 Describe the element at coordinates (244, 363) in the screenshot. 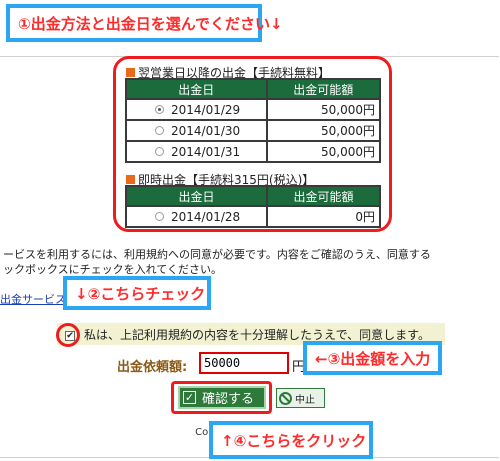

I see `amount-input` at that location.